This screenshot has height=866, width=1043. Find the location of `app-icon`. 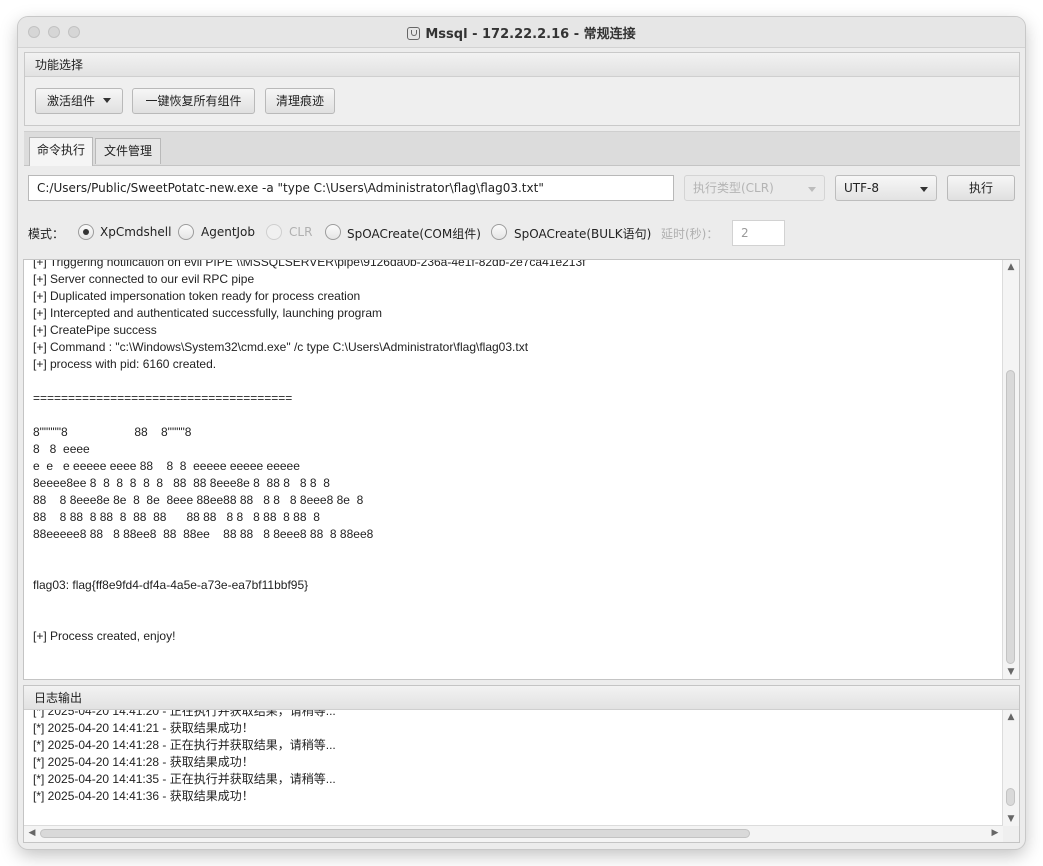

app-icon is located at coordinates (414, 33).